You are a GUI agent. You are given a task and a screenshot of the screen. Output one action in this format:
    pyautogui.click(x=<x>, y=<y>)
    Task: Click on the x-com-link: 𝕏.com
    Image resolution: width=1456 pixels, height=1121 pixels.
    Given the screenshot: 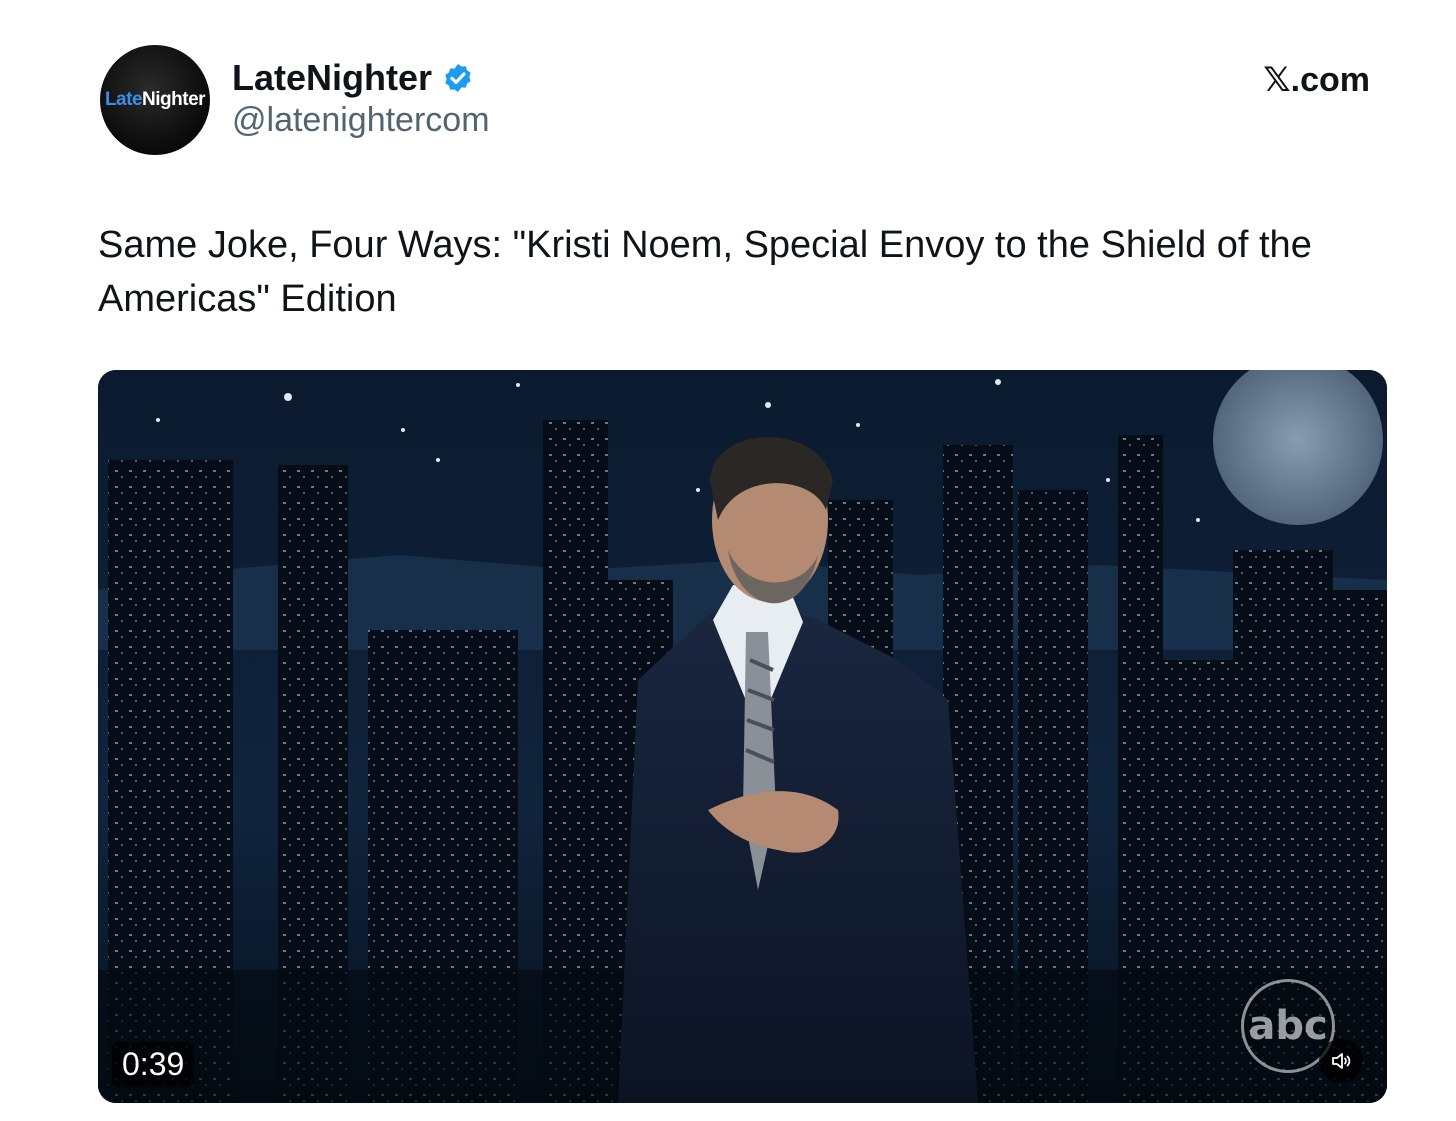 What is the action you would take?
    pyautogui.click(x=1316, y=80)
    